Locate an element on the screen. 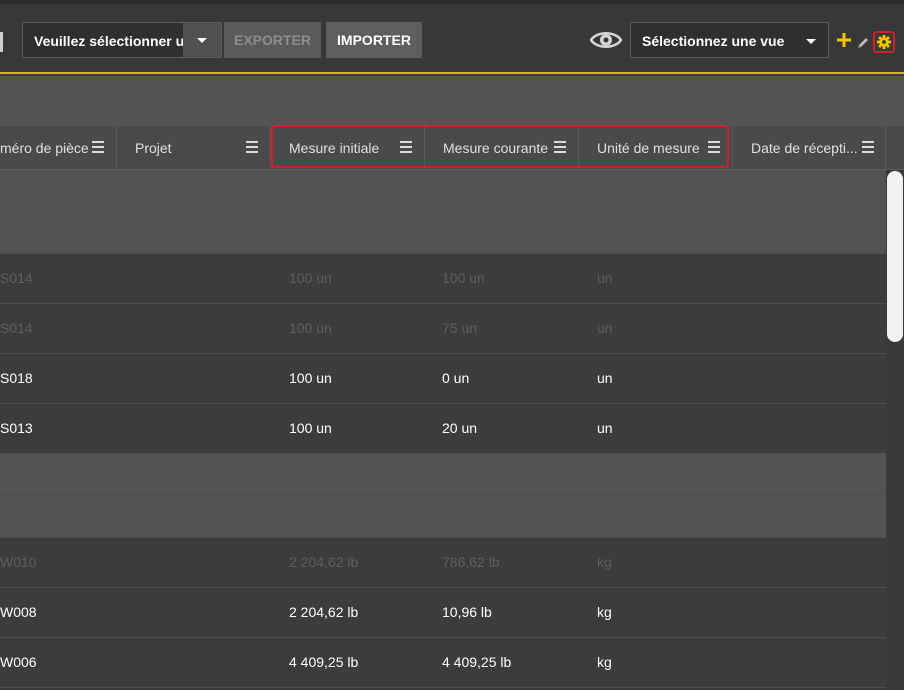 This screenshot has height=690, width=904. column-header-project: Projet is located at coordinates (194, 147).